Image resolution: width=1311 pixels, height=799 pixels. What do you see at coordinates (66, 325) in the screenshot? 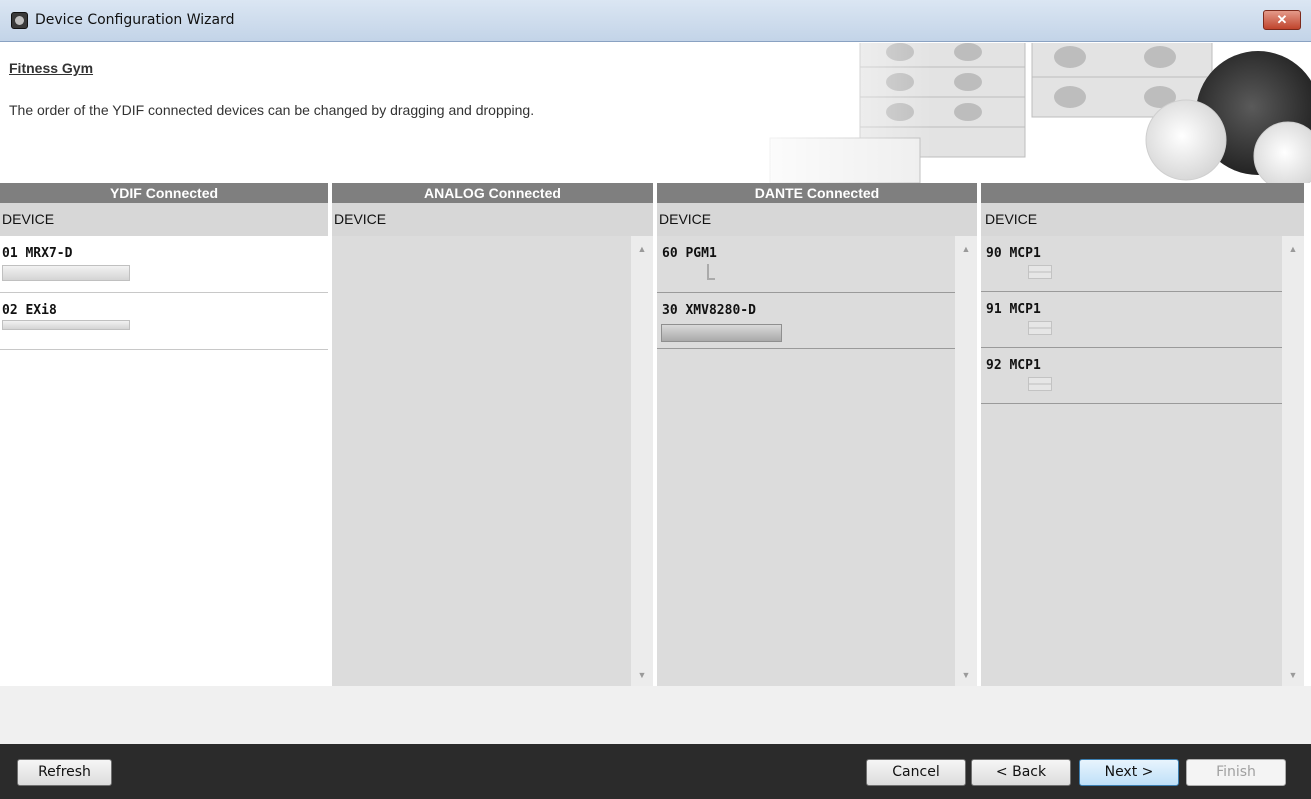
I see `exi8-device-icon` at bounding box center [66, 325].